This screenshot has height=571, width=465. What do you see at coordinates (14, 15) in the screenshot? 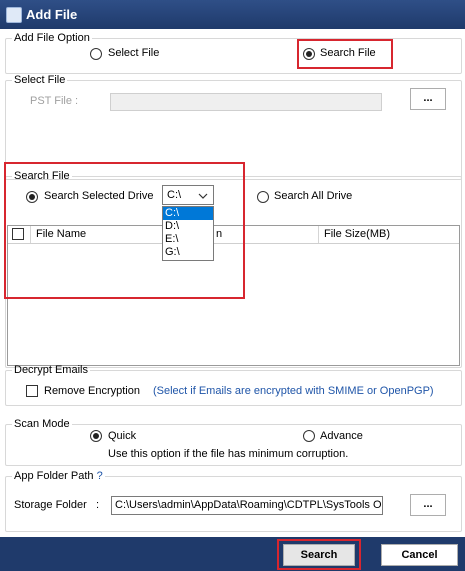
I see `app-icon` at bounding box center [14, 15].